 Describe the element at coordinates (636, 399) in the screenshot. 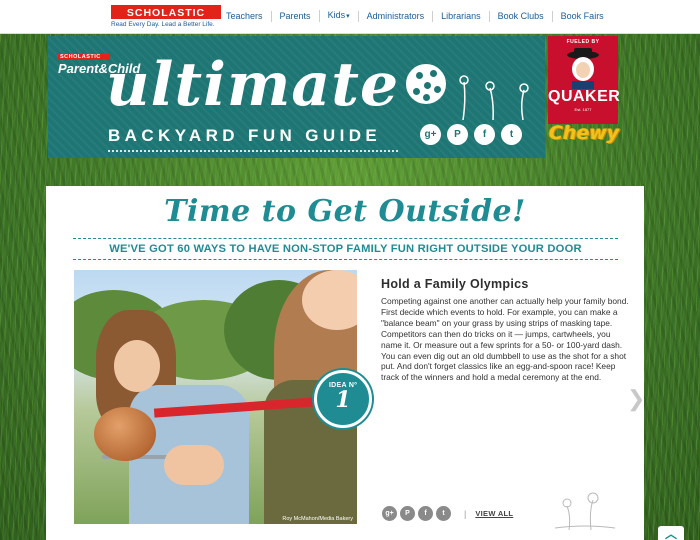

I see `next-arrow-icon: ❯` at that location.